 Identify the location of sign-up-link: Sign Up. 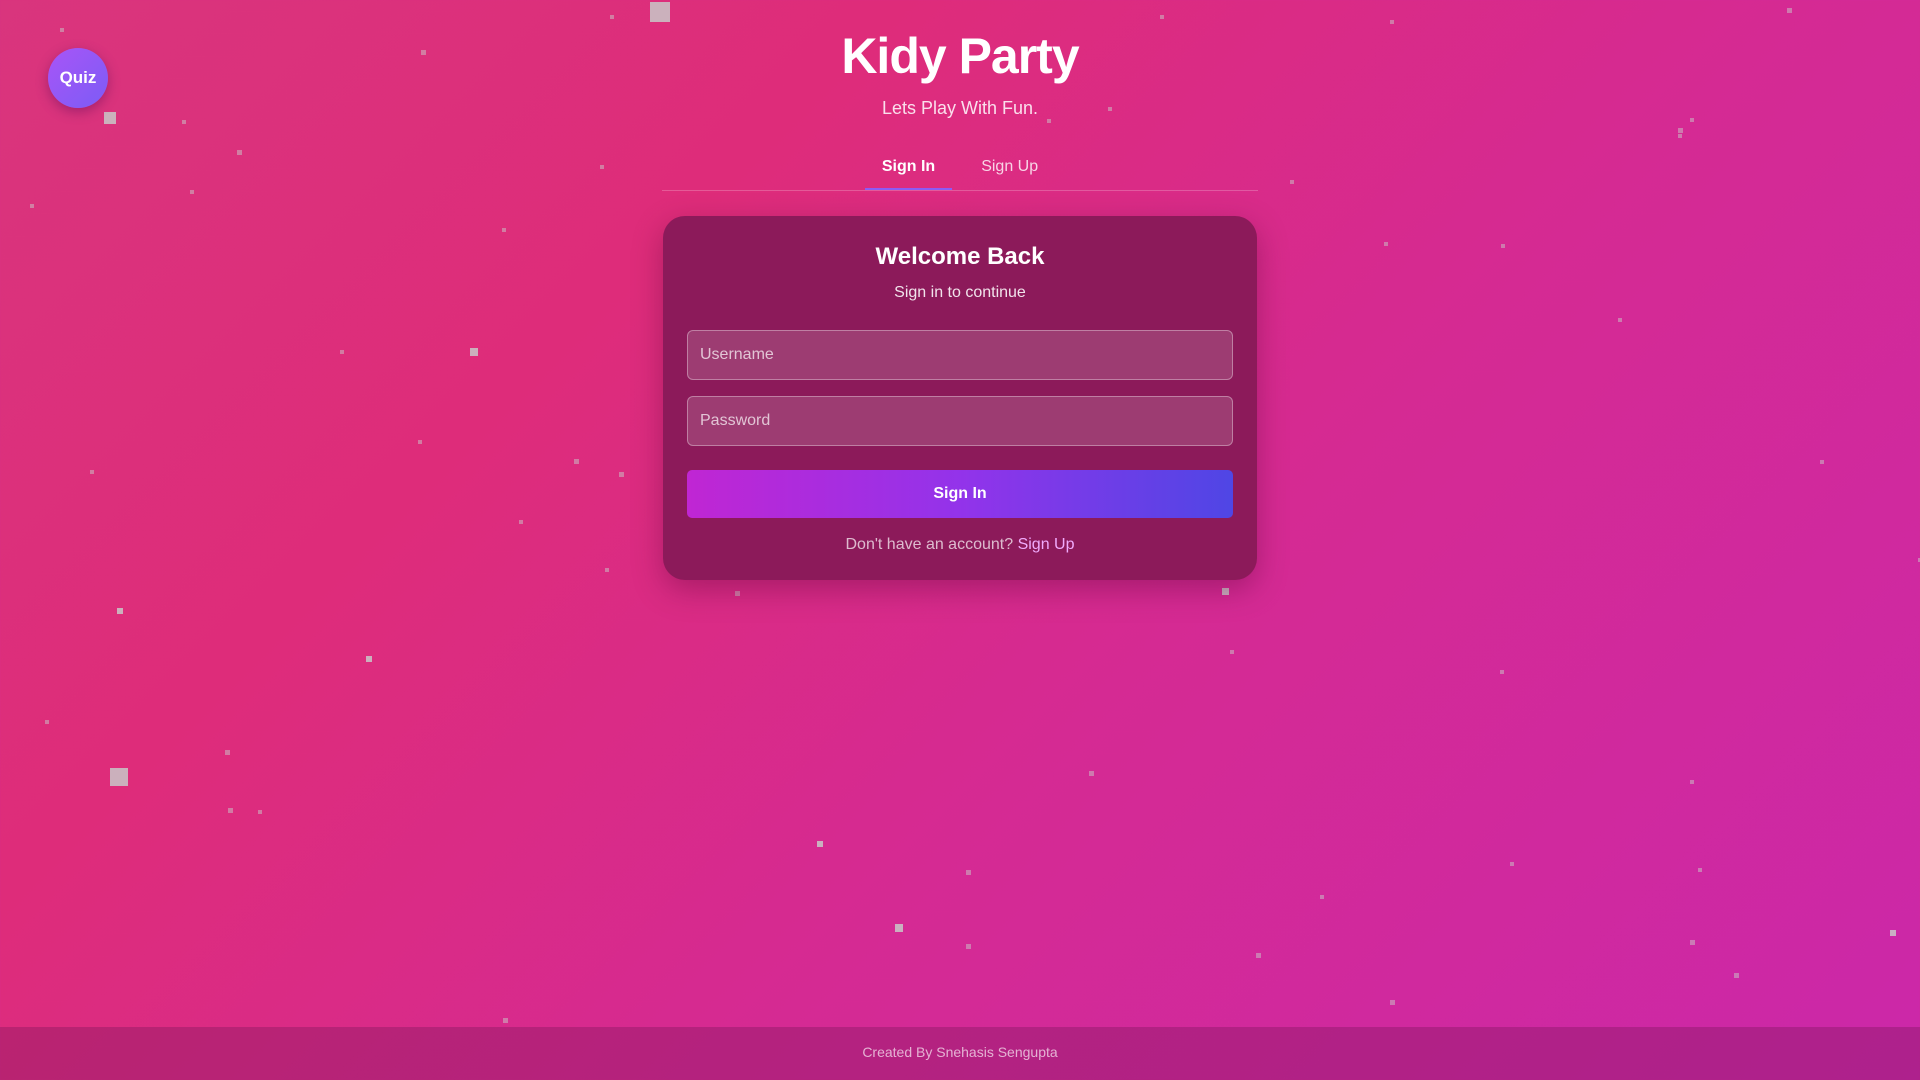
(1046, 544).